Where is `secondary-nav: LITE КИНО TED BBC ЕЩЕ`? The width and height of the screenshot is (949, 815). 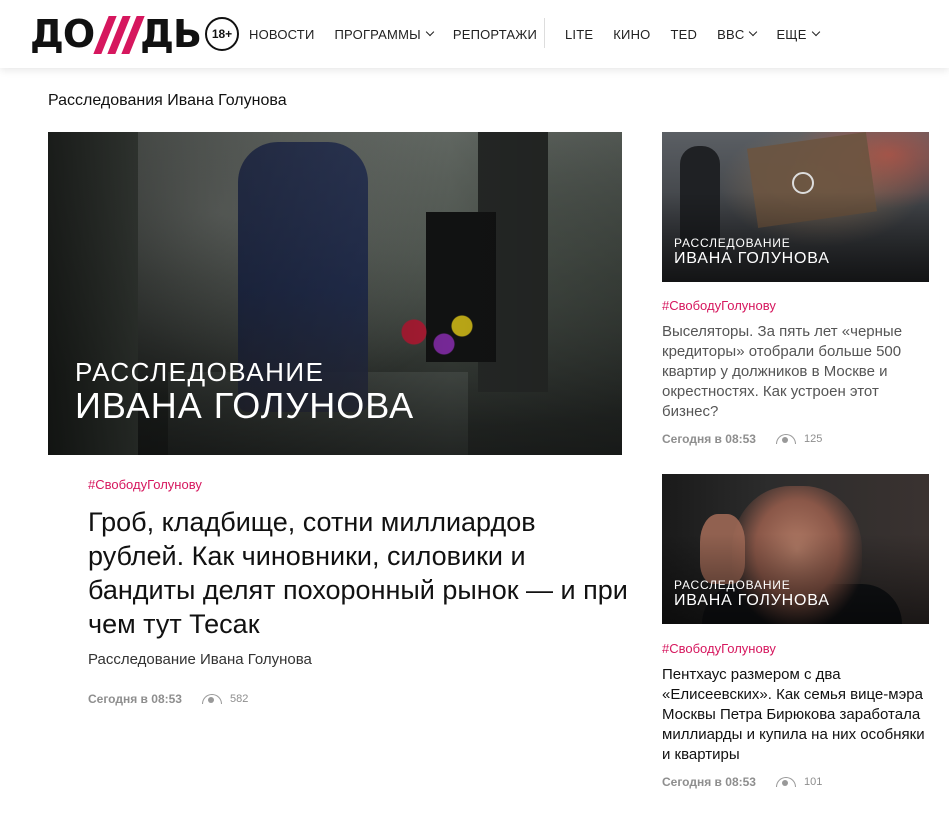
secondary-nav: LITE КИНО TED BBC ЕЩЕ is located at coordinates (692, 34).